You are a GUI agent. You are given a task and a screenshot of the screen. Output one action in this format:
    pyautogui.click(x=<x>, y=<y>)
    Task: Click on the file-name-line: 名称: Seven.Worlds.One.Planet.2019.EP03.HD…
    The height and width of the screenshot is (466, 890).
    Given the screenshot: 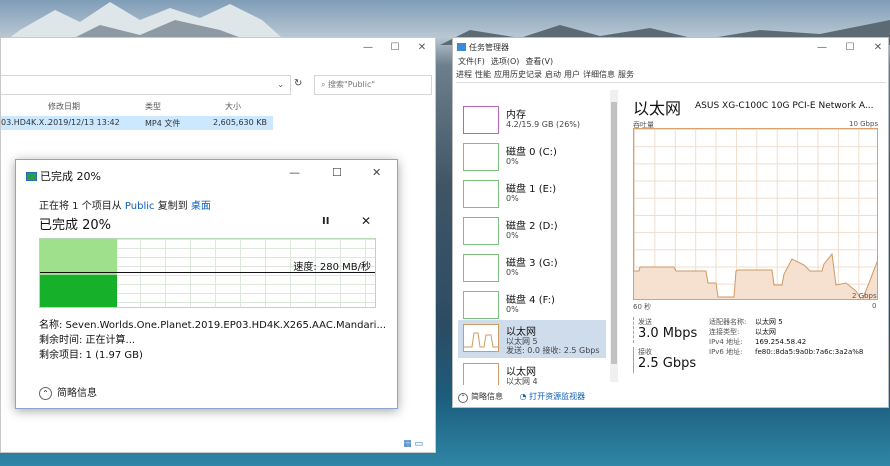 What is the action you would take?
    pyautogui.click(x=213, y=325)
    